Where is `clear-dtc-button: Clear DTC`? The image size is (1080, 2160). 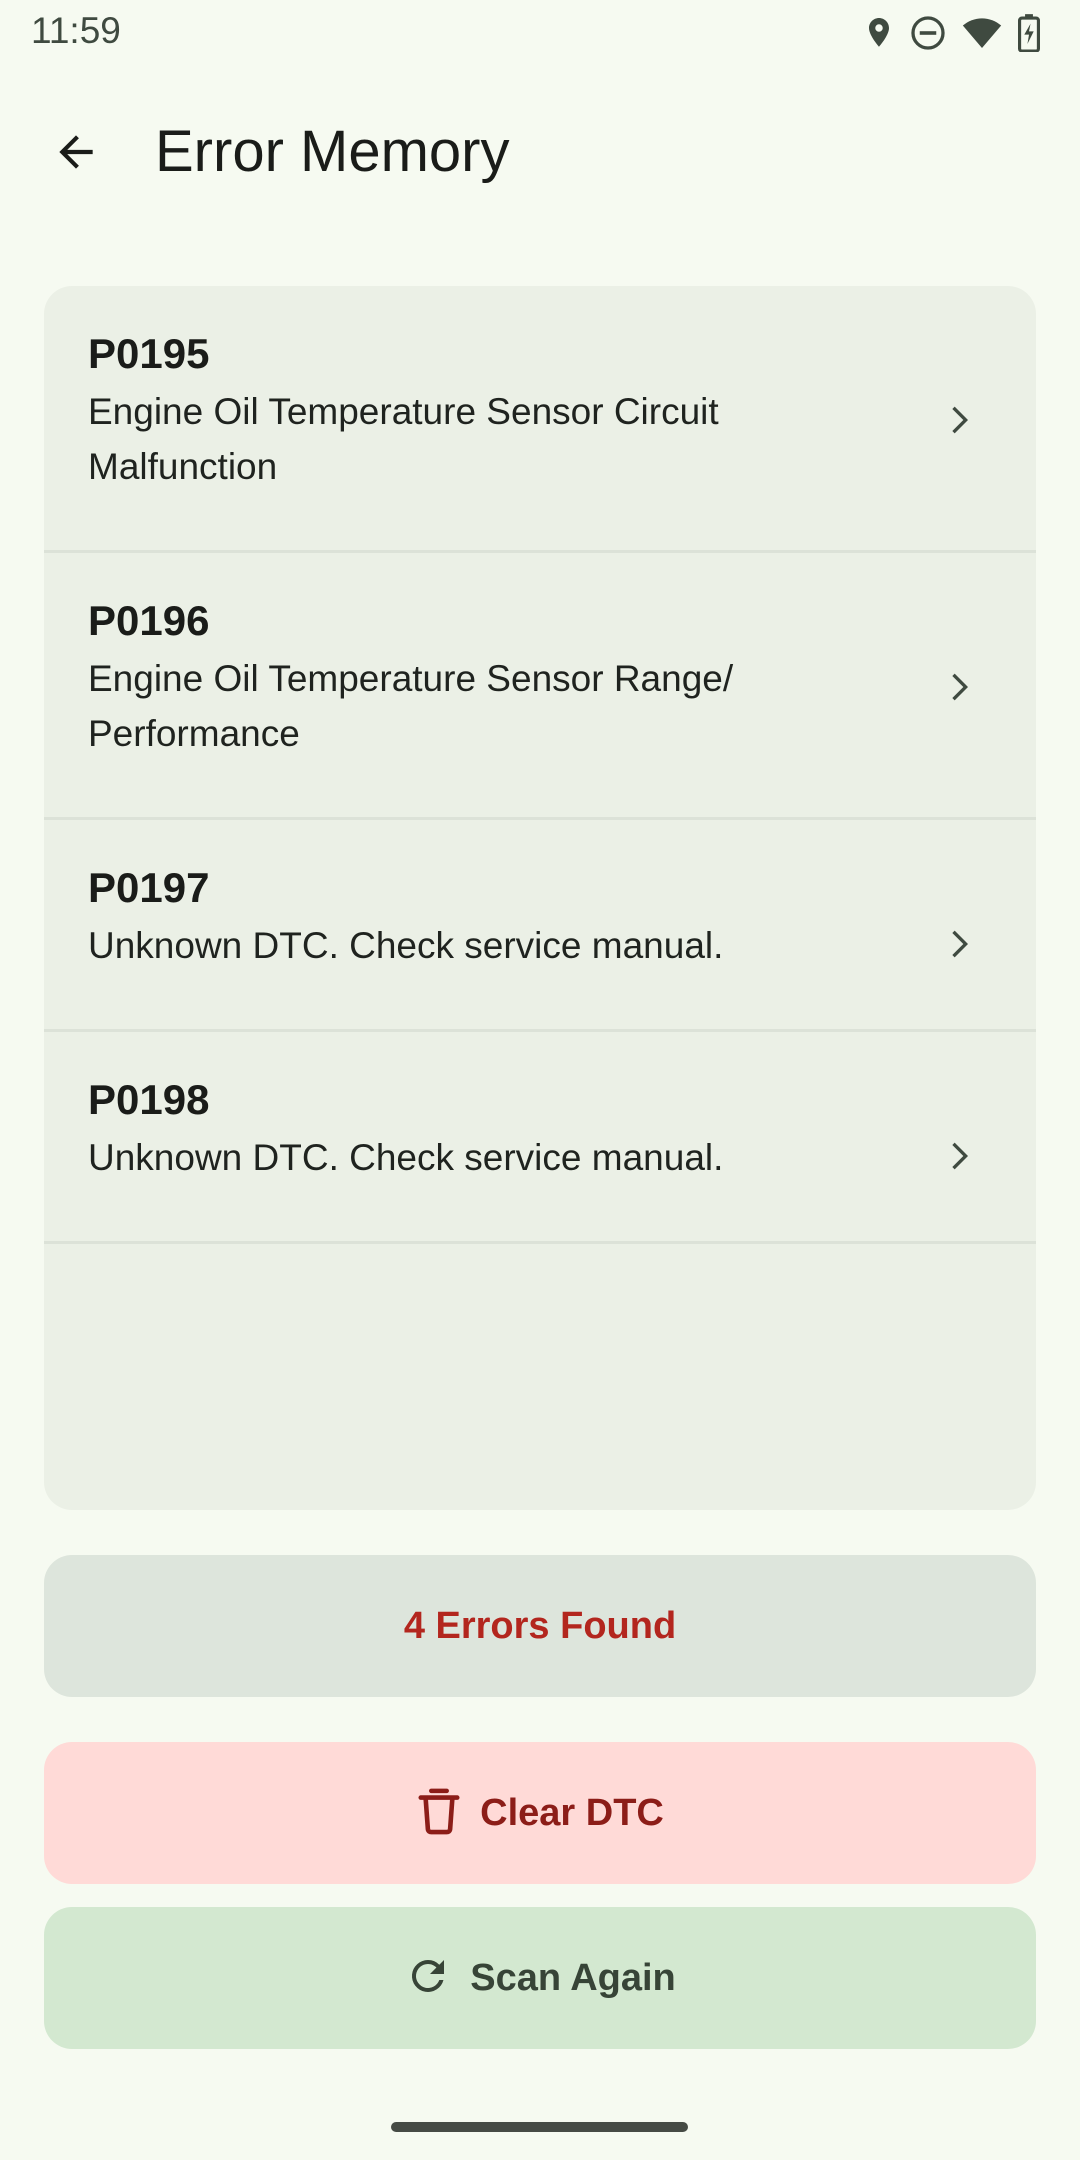 clear-dtc-button: Clear DTC is located at coordinates (540, 1813).